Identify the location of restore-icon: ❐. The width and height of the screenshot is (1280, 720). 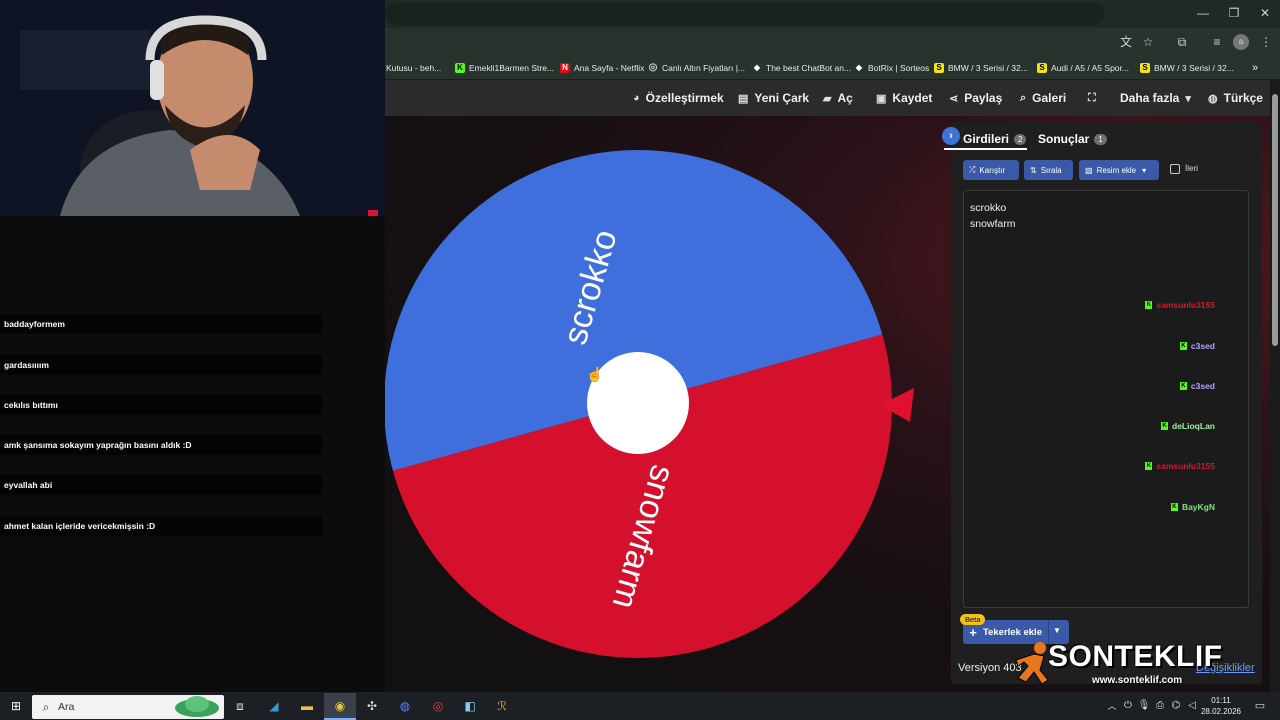
(1234, 14).